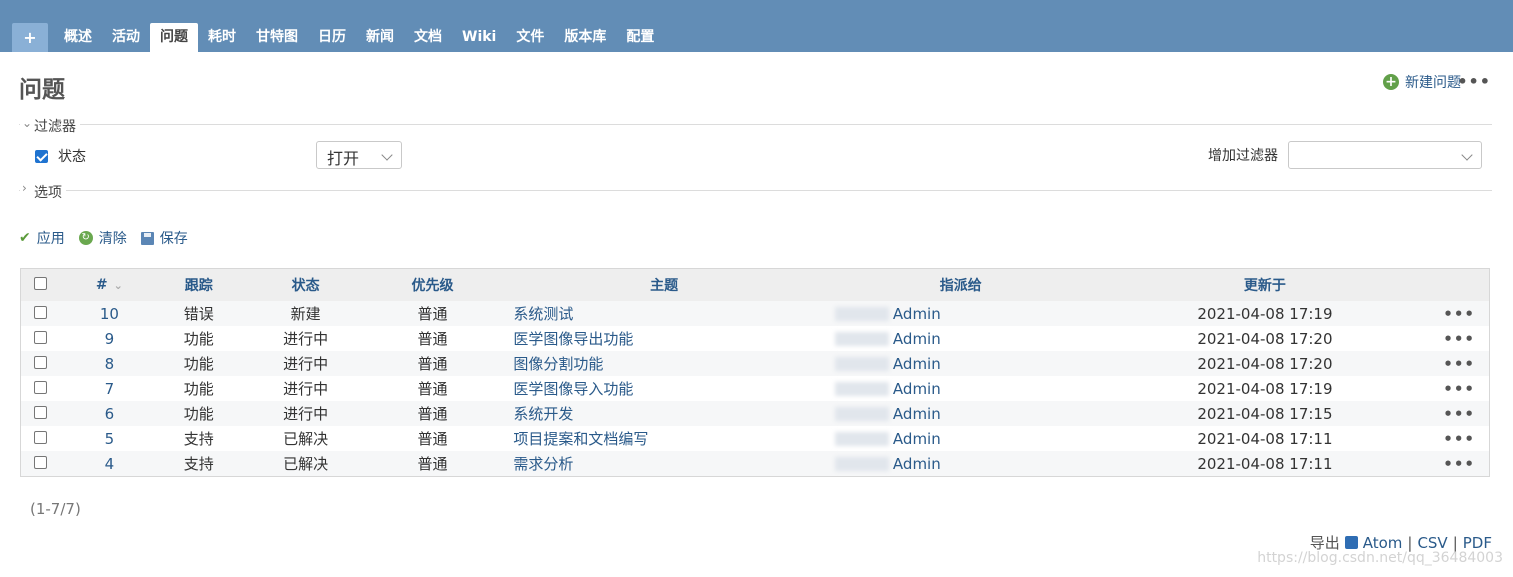 The height and width of the screenshot is (577, 1513). Describe the element at coordinates (110, 339) in the screenshot. I see `issue-id-link: 9` at that location.